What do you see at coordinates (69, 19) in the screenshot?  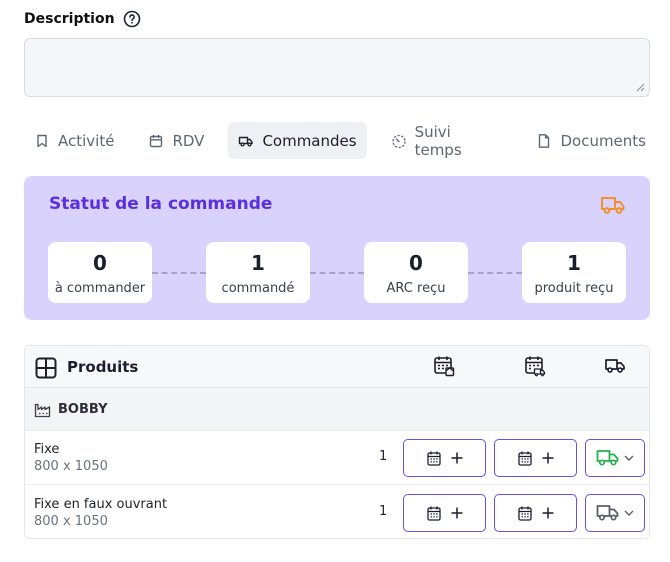 I see `description-label: Description` at bounding box center [69, 19].